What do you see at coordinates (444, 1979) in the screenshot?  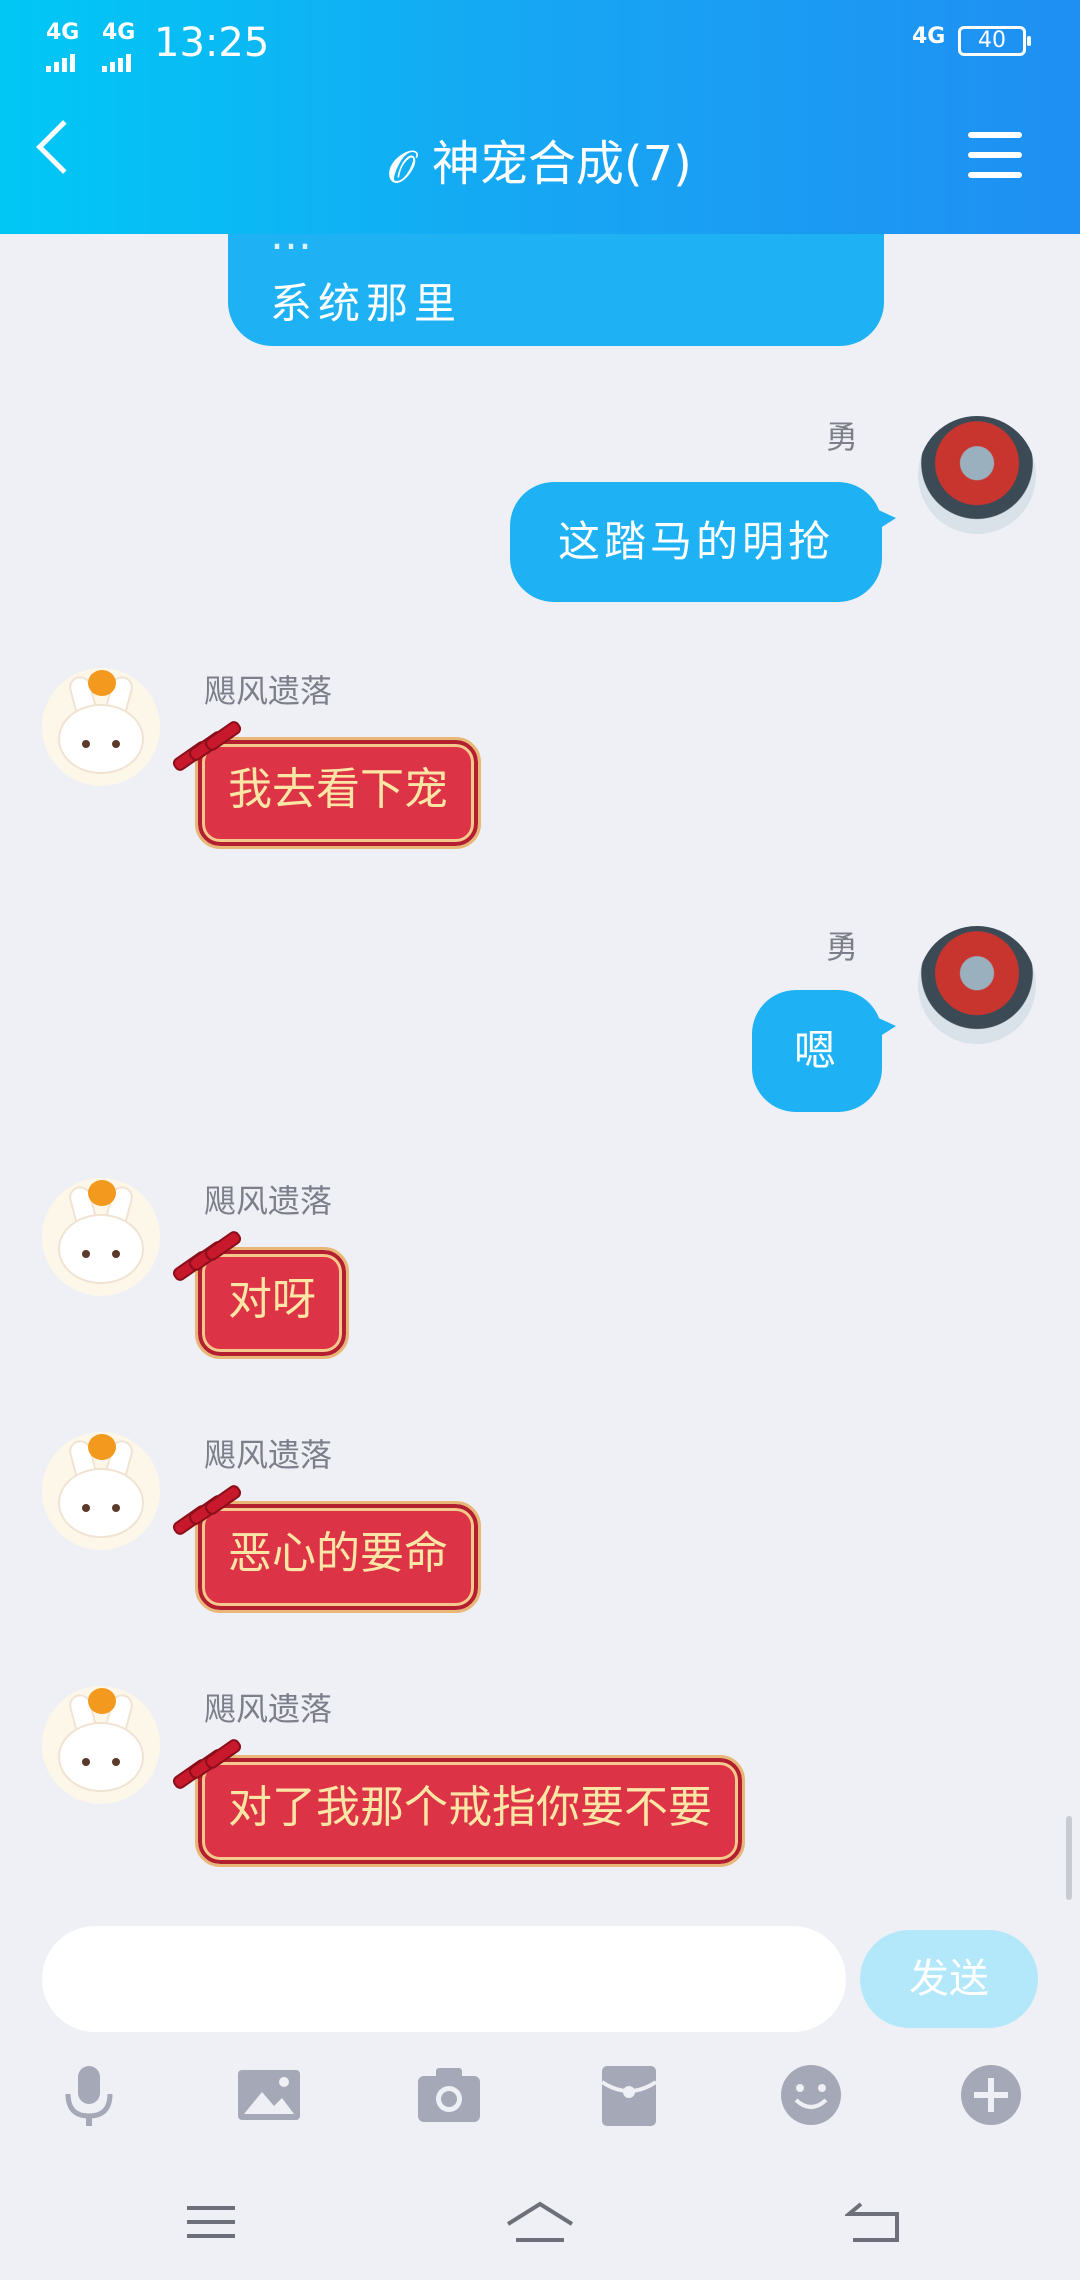 I see `message-input` at bounding box center [444, 1979].